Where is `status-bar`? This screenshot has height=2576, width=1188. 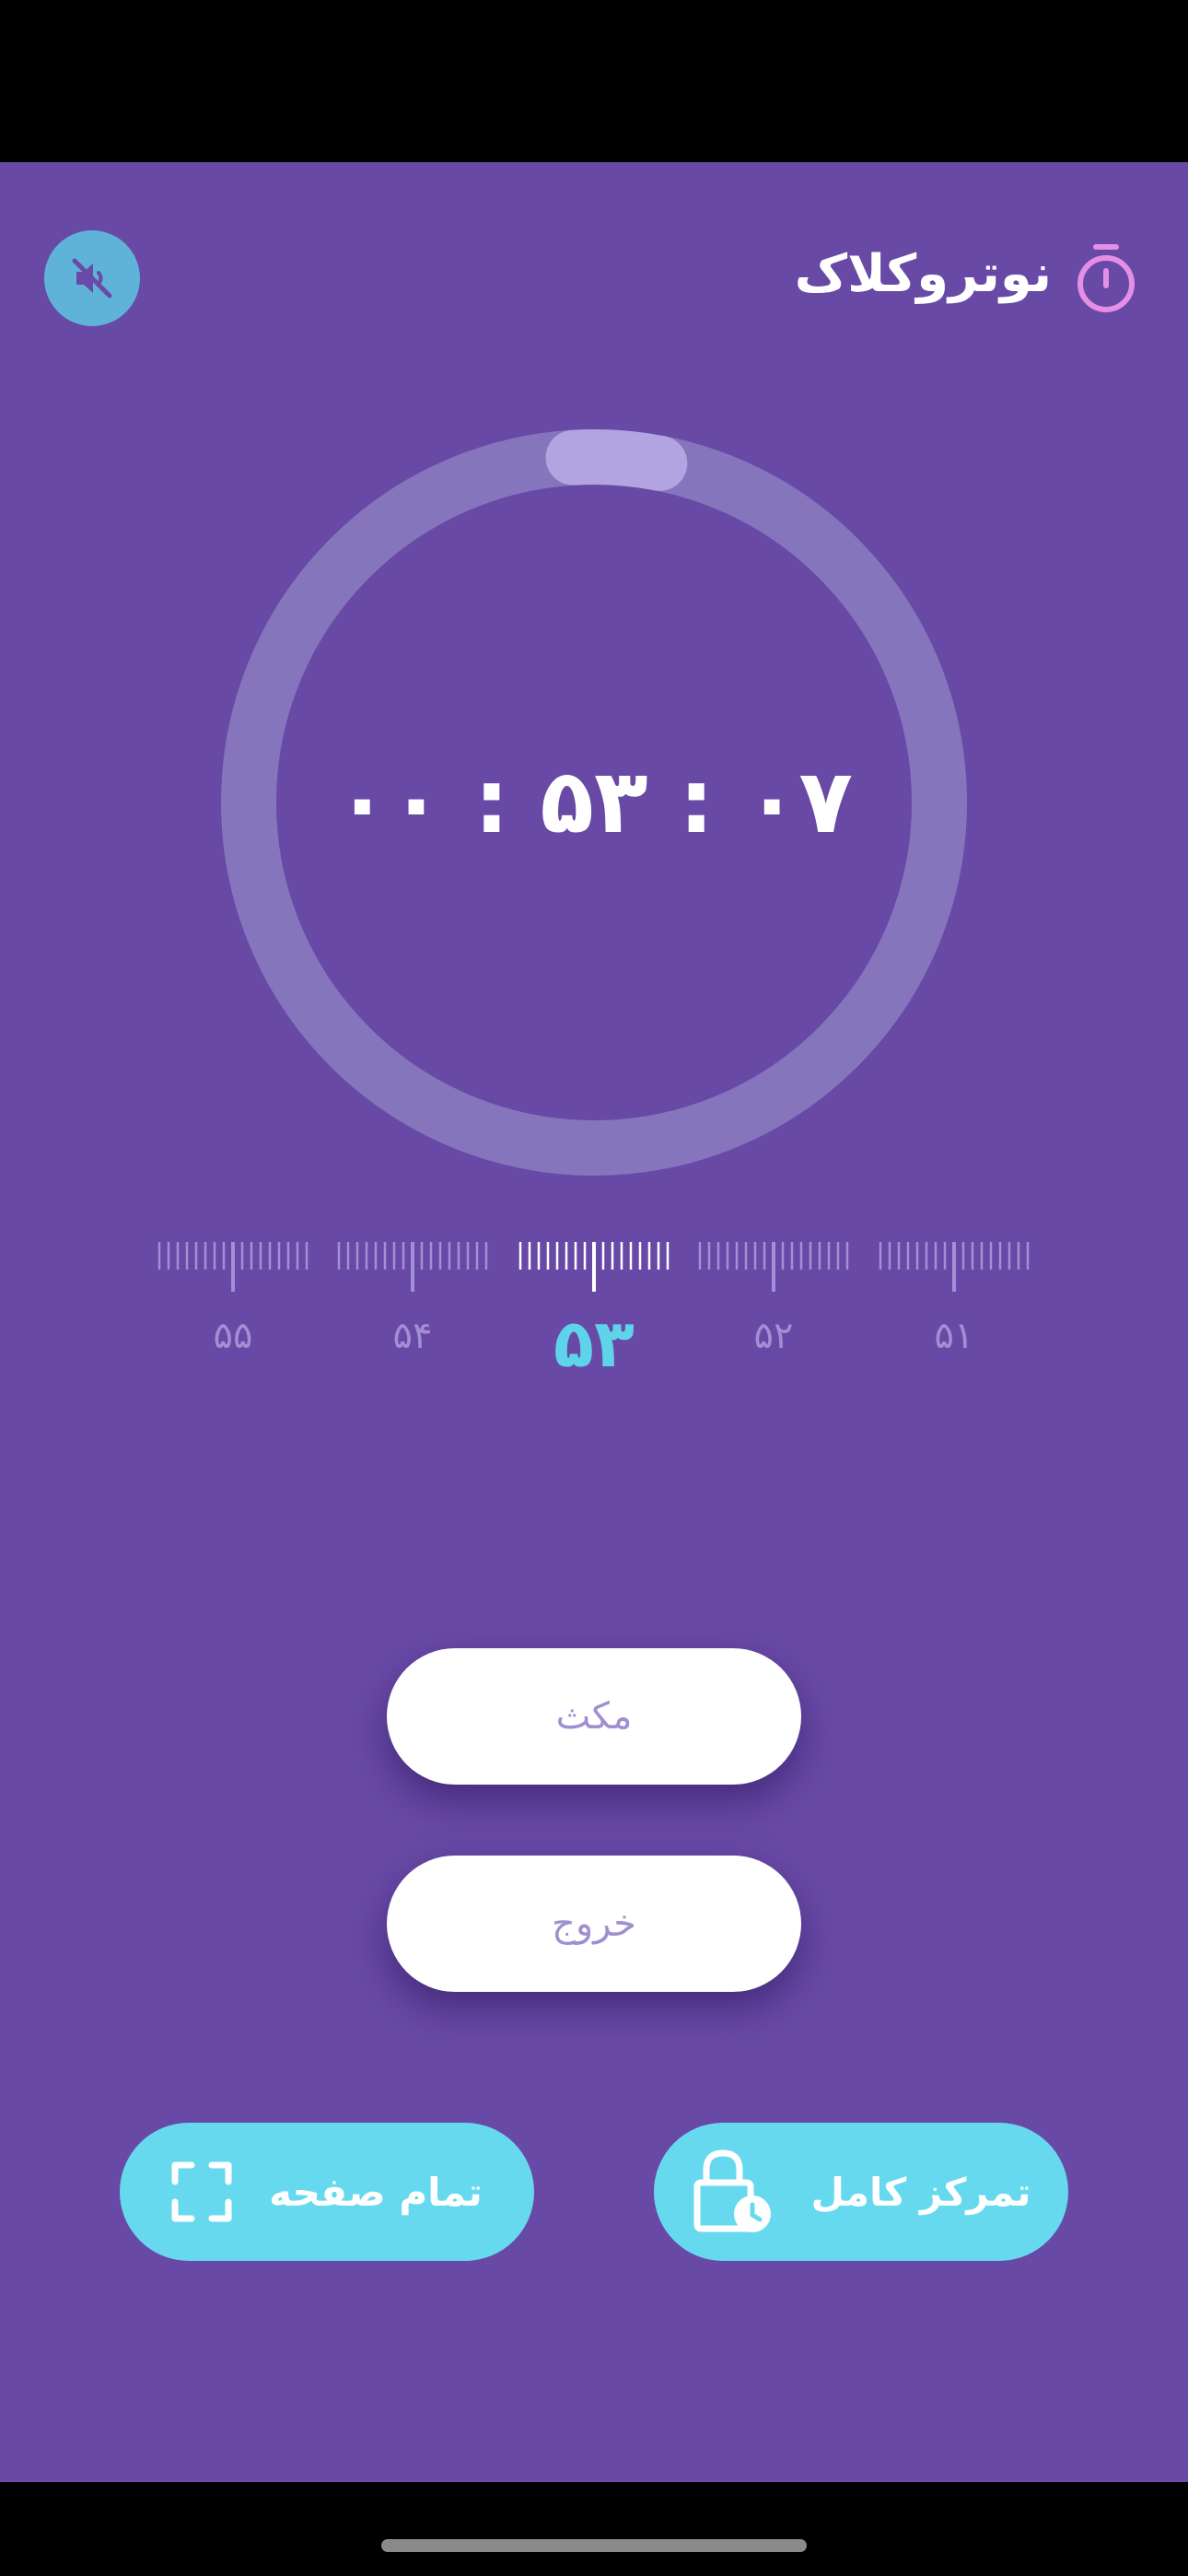 status-bar is located at coordinates (594, 81).